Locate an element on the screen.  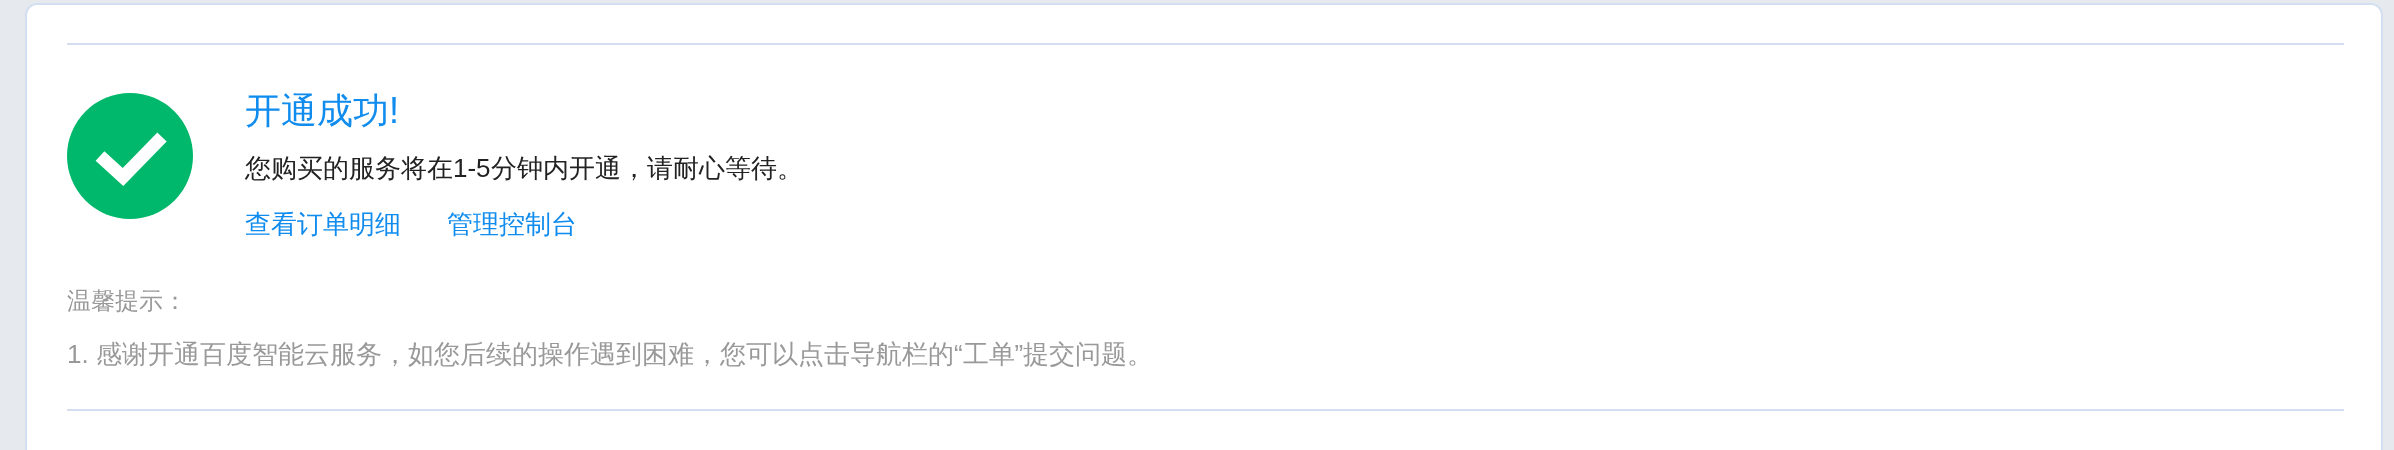
tip-text: 1. 感谢开通百度智能云服务，如您后续的操作遇到困难，您可以点击导航栏的“工单”提交问题。 is located at coordinates (611, 354).